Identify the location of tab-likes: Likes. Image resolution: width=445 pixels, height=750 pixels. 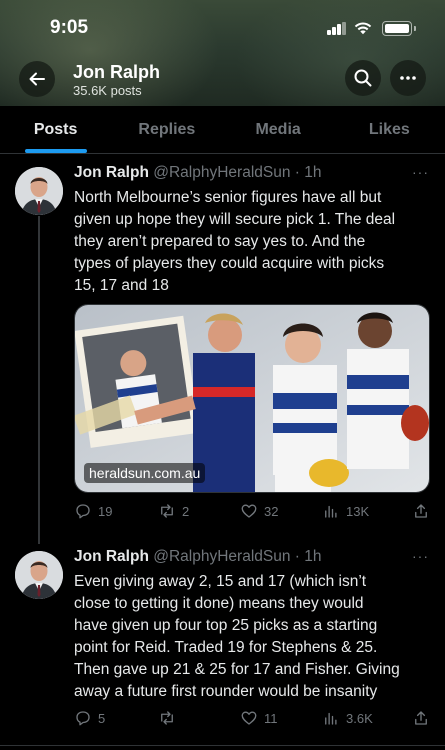
(389, 129).